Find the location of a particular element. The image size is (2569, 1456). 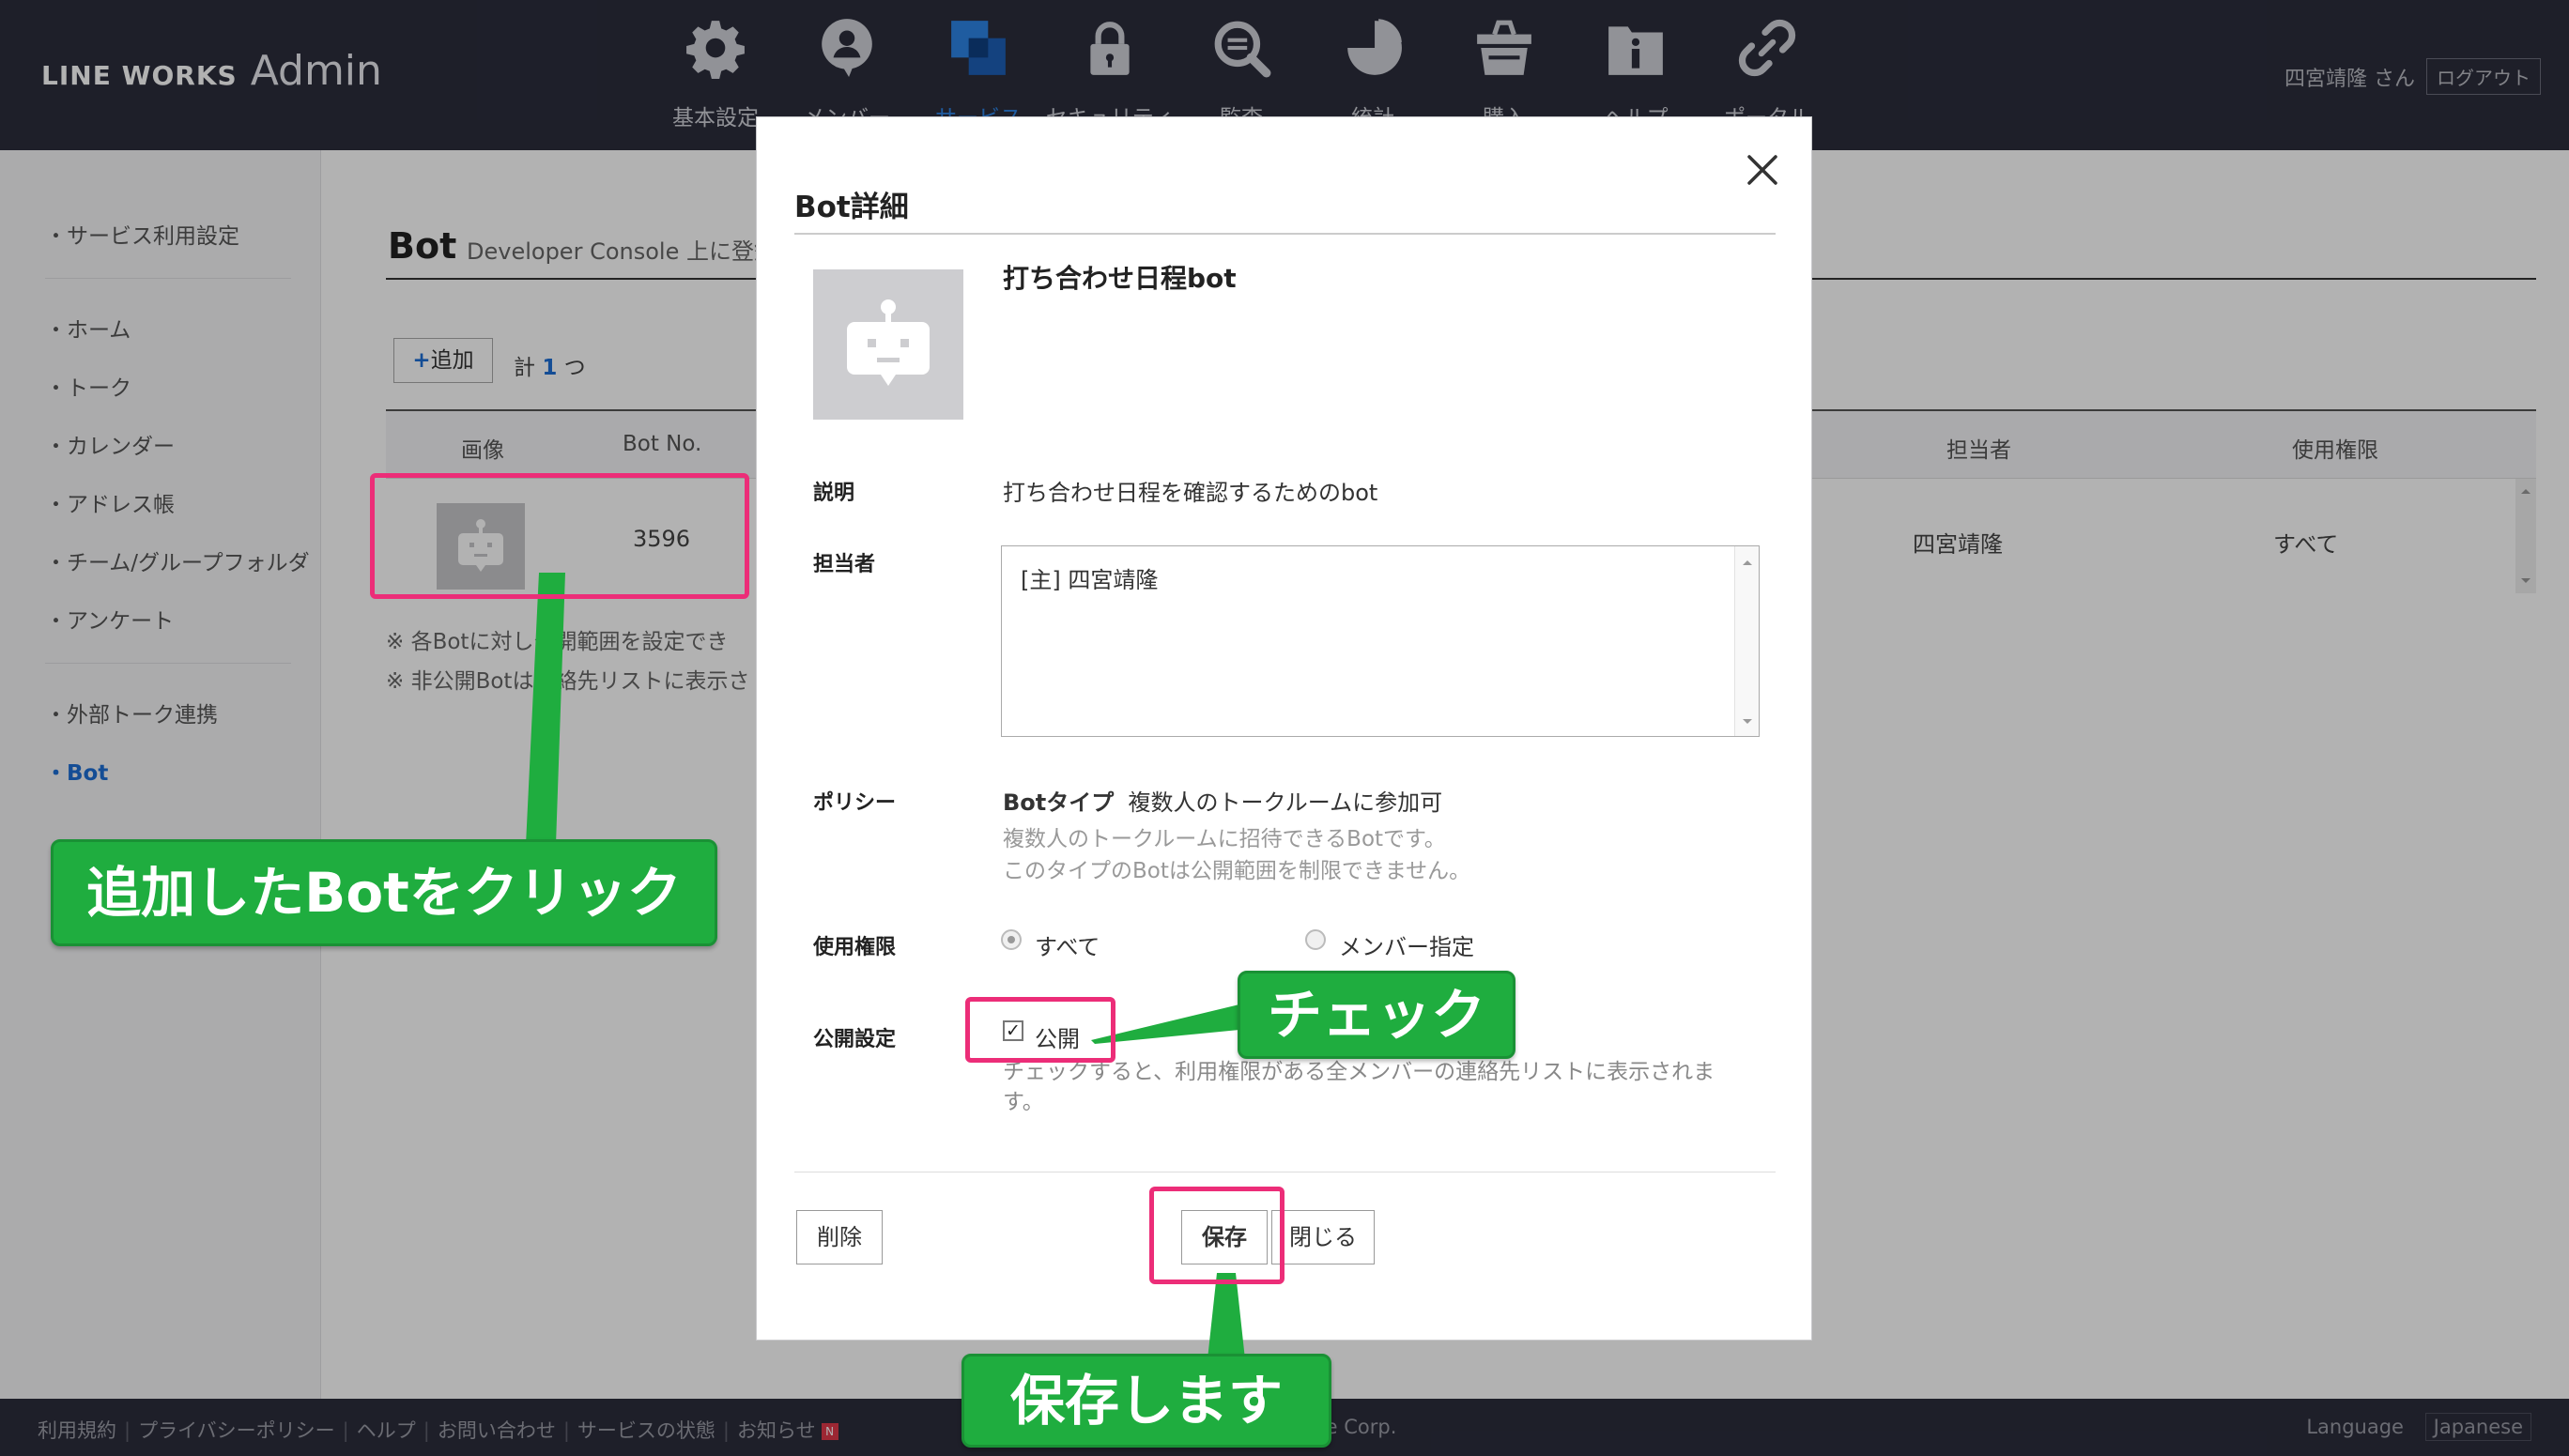

bot-type-label: Botタイプ is located at coordinates (1059, 802).